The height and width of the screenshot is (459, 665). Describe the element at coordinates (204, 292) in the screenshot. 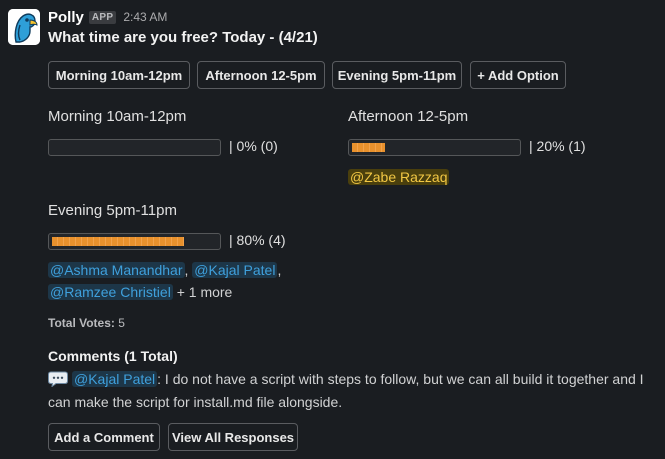

I see `more-voters-text: + 1 more` at that location.